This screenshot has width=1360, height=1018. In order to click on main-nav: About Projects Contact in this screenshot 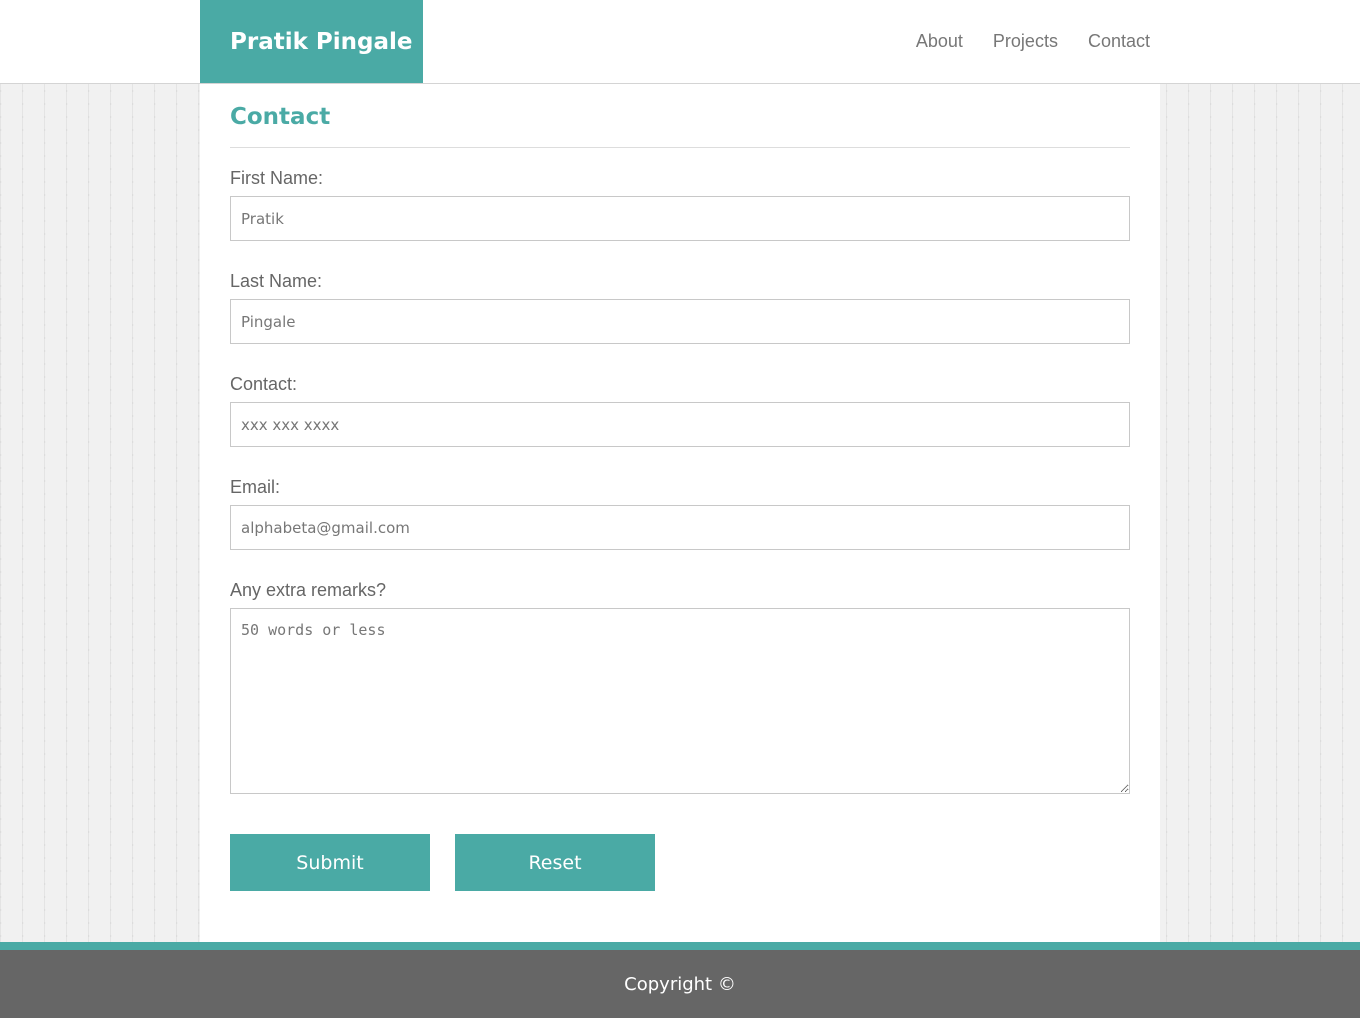, I will do `click(1033, 41)`.